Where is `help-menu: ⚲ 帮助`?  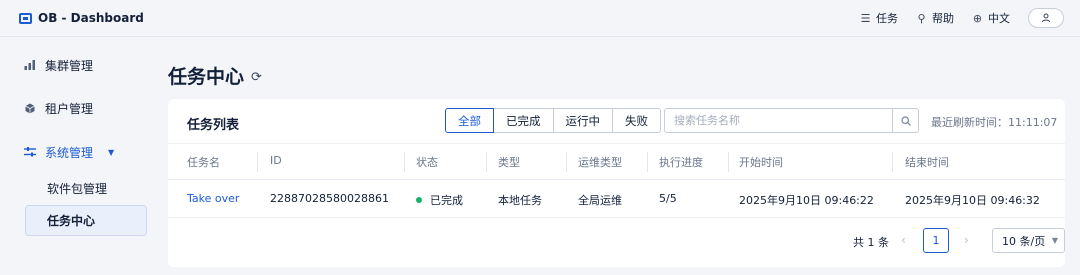
help-menu: ⚲ 帮助 is located at coordinates (935, 18).